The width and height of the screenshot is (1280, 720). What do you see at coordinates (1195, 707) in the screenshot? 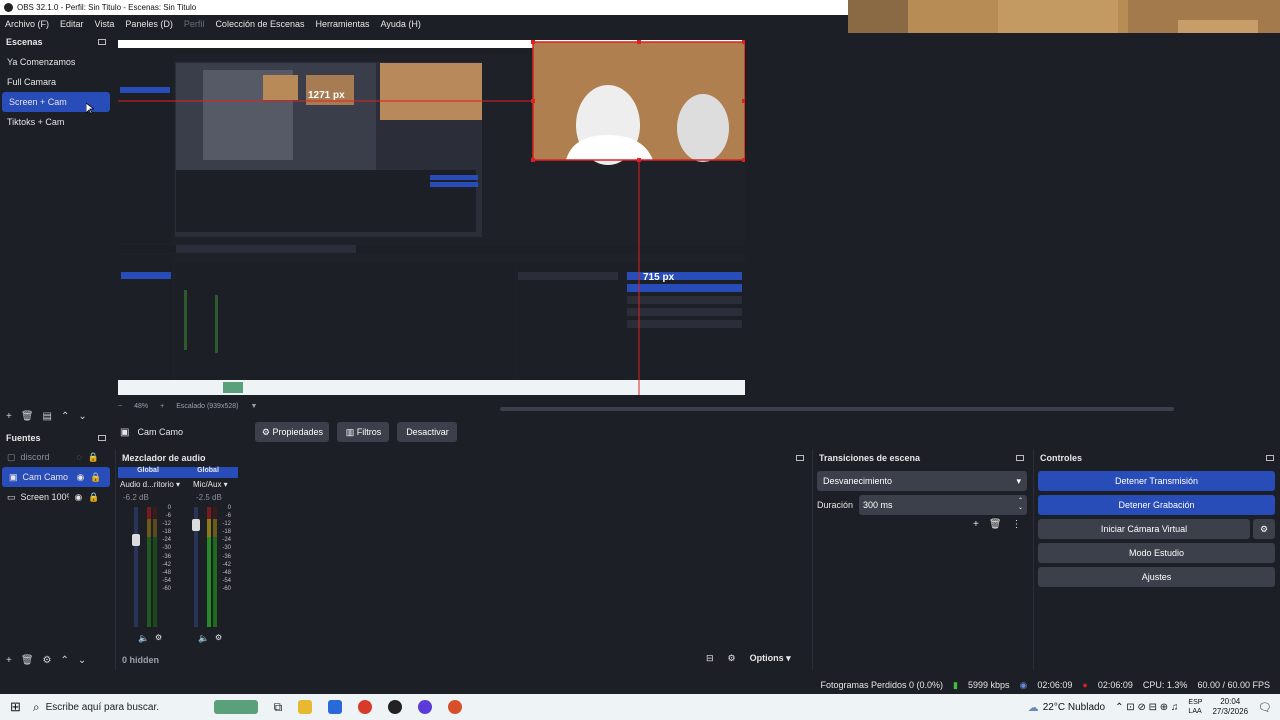
I see `language-indicator: ESP LAA` at bounding box center [1195, 707].